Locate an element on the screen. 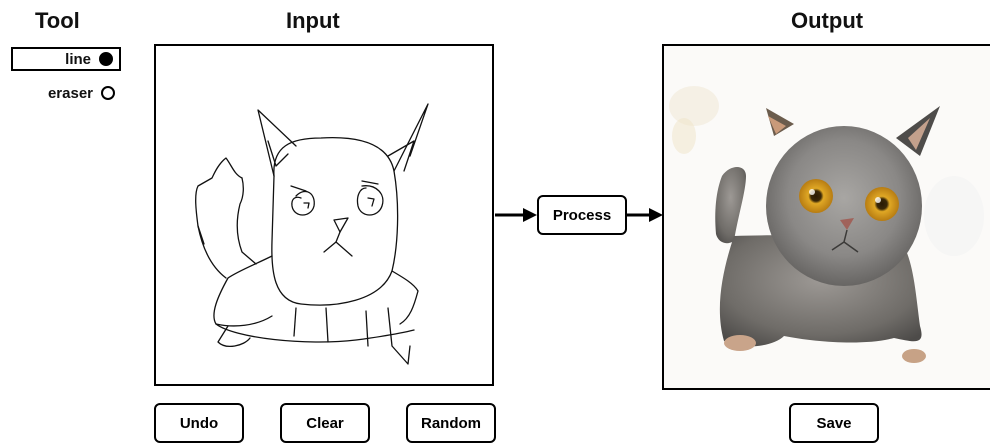 This screenshot has width=990, height=445. tool-line-option: line is located at coordinates (66, 59).